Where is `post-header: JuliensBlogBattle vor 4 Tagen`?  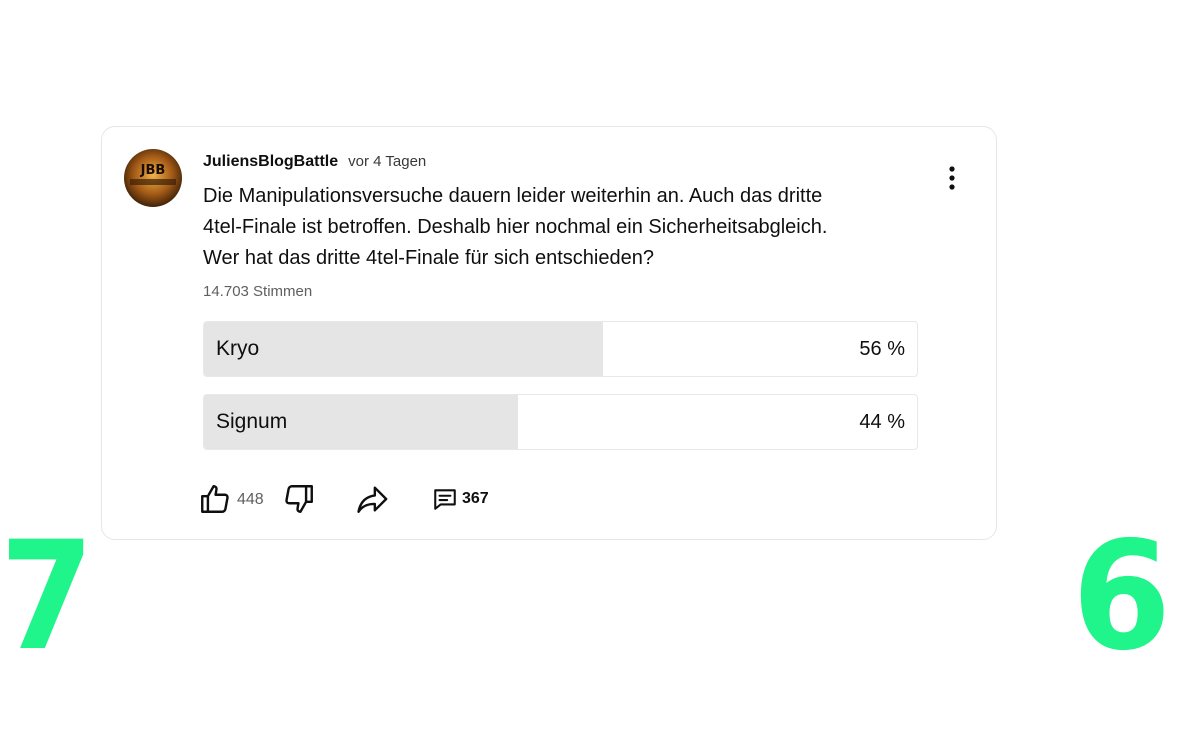 post-header: JuliensBlogBattle vor 4 Tagen is located at coordinates (314, 162).